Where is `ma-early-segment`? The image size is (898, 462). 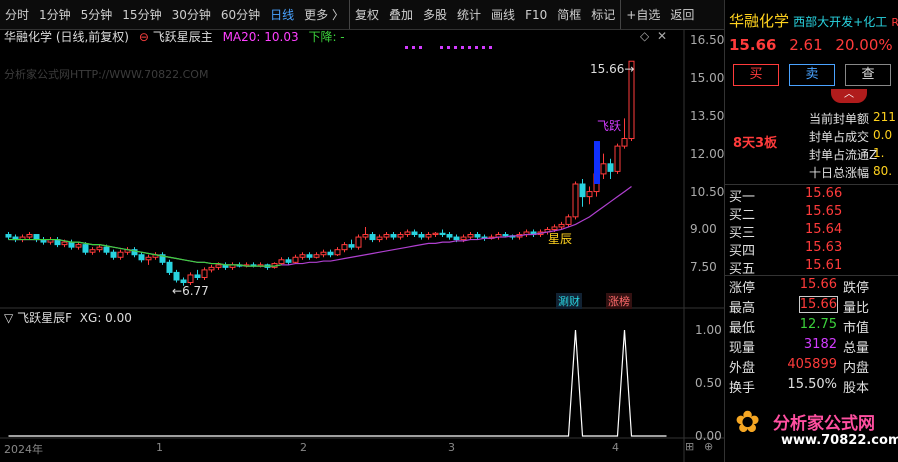
ma-early-segment is located at coordinates (145, 252).